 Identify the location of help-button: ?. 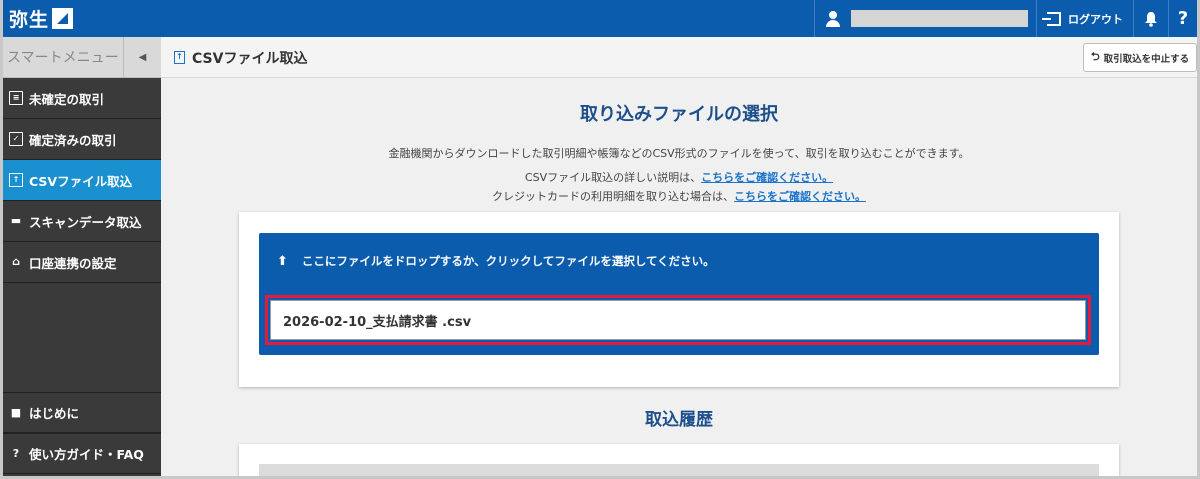
(1183, 18).